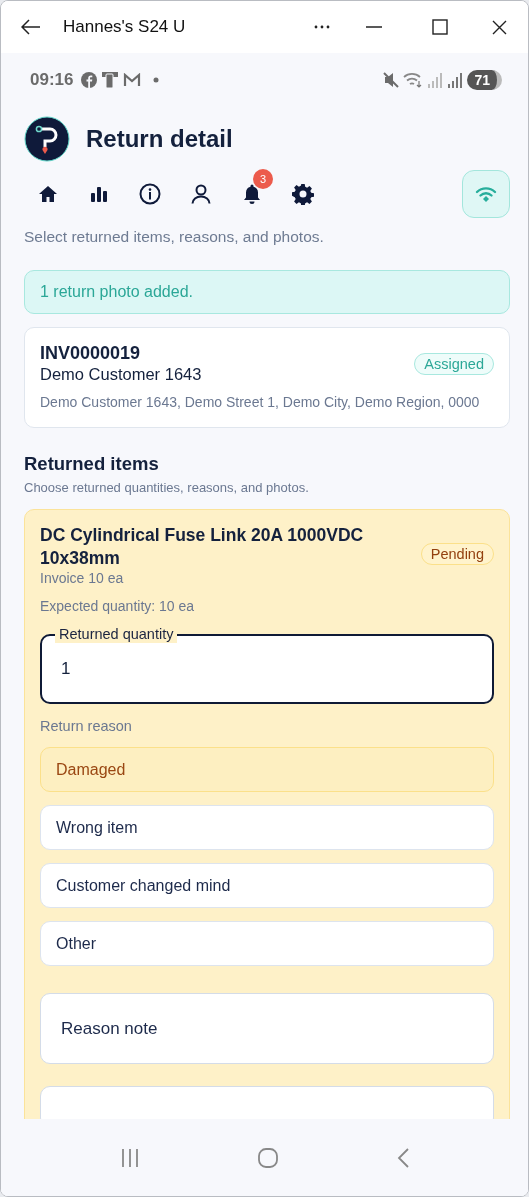 This screenshot has height=1197, width=529. What do you see at coordinates (82, 578) in the screenshot?
I see `invoice-quantity: Invoice 10 ea` at bounding box center [82, 578].